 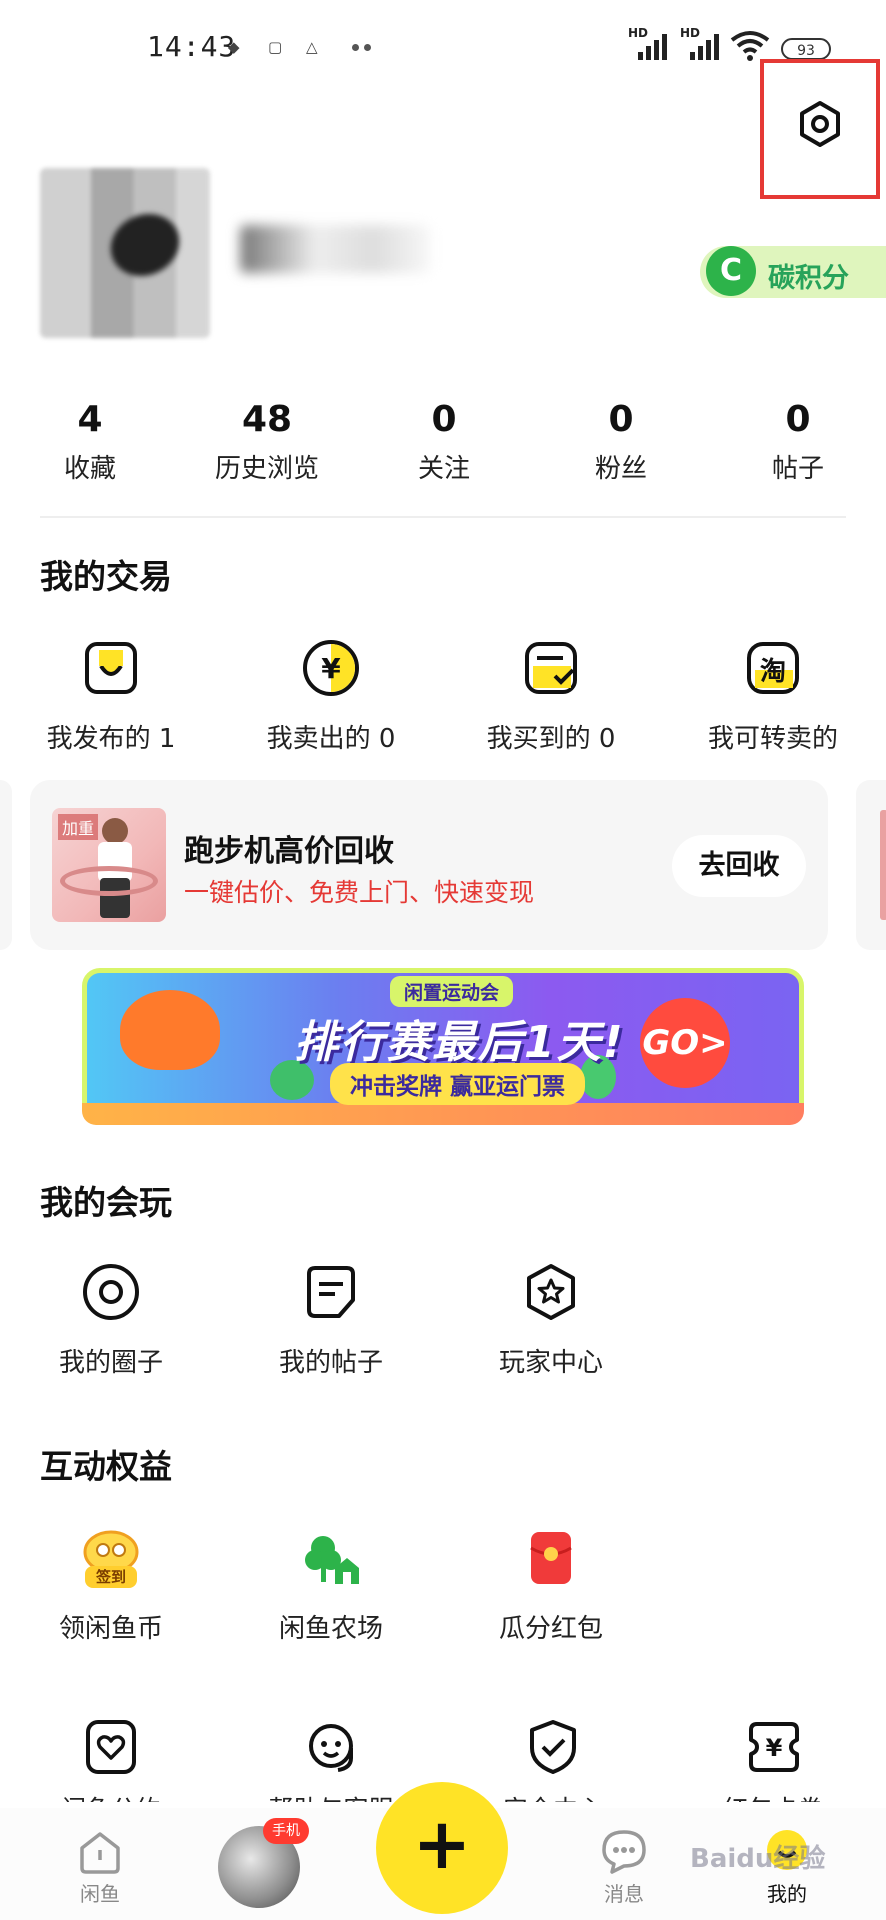 I want to click on trade-item-bought: 我买到的 0, so click(x=551, y=695).